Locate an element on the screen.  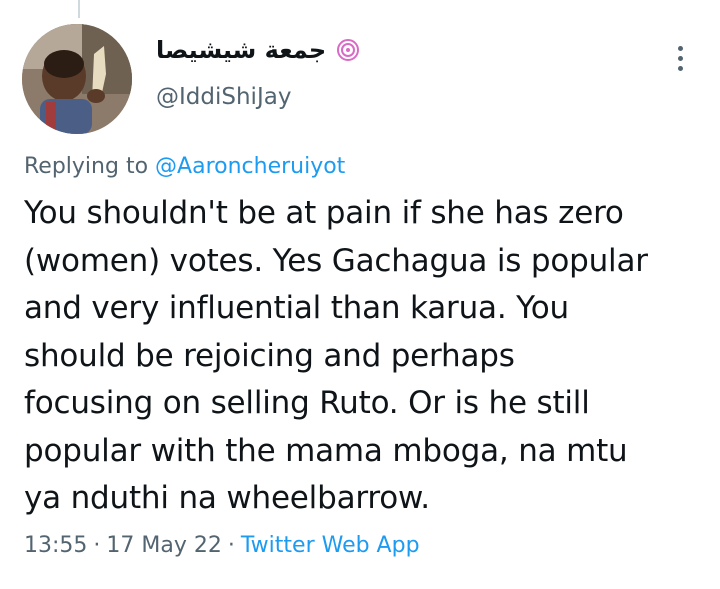
tweet-time: 13:55 is located at coordinates (55, 545).